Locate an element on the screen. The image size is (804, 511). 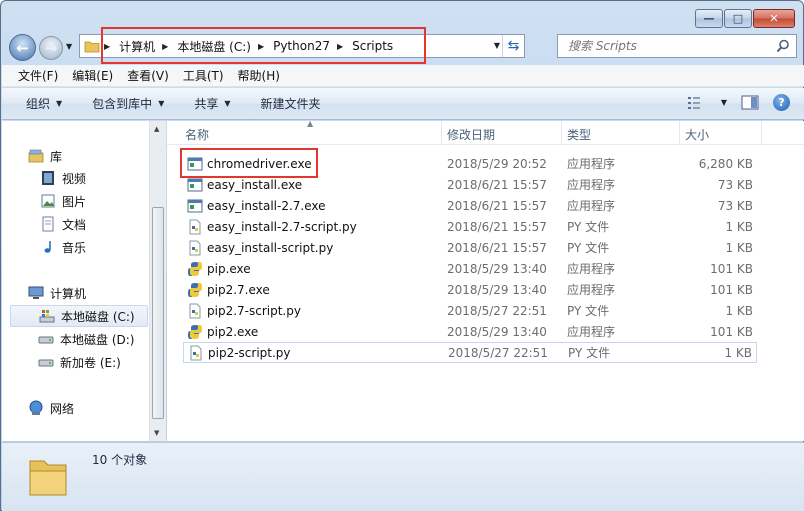
sidebar-item-network: 网络 is located at coordinates (51, 408).